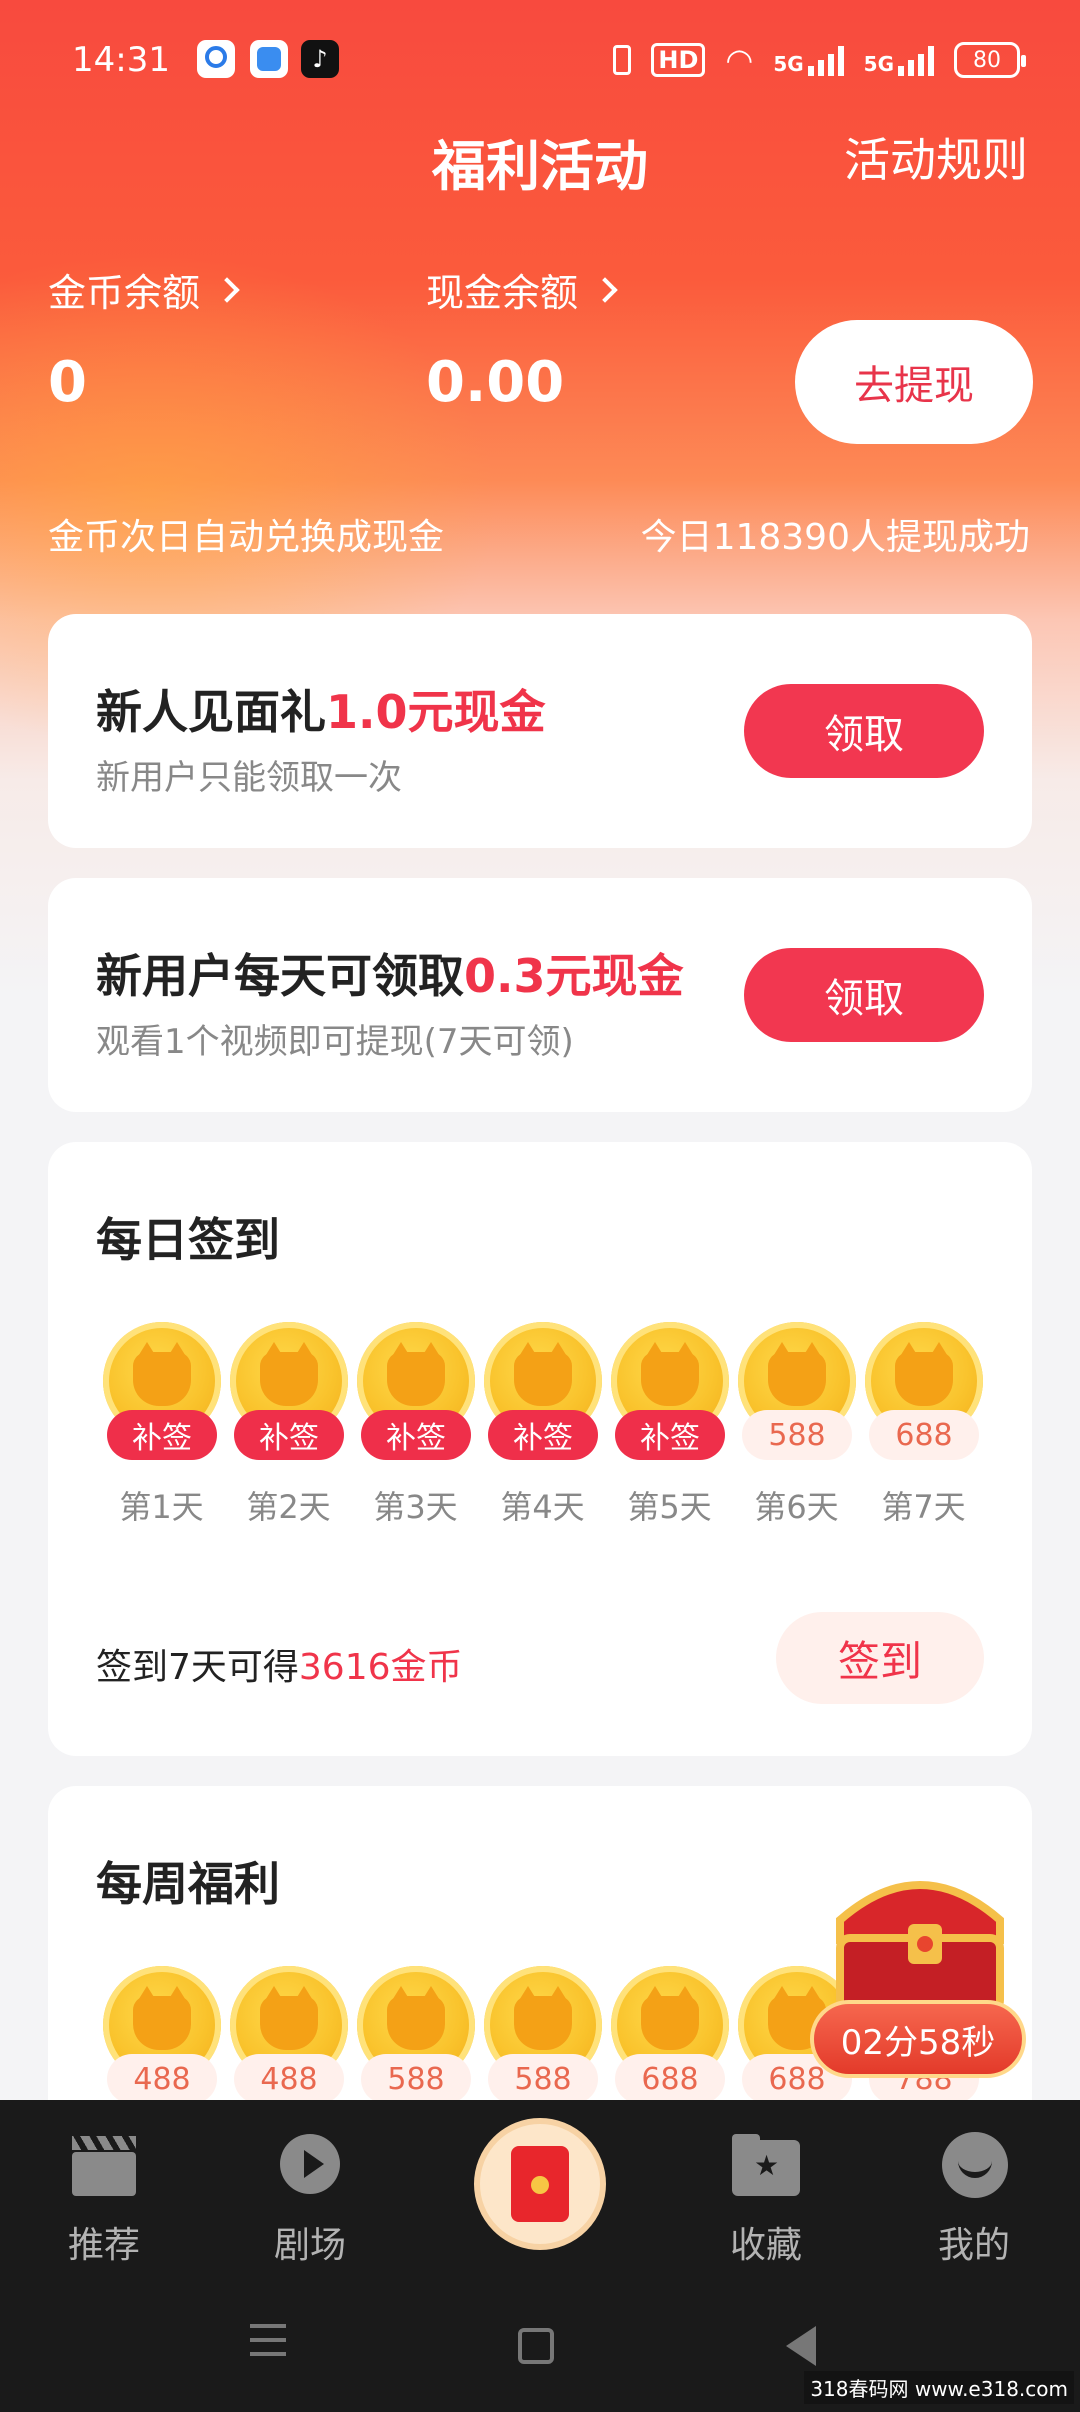 The height and width of the screenshot is (2412, 1080). I want to click on red-envelope-button, so click(540, 2184).